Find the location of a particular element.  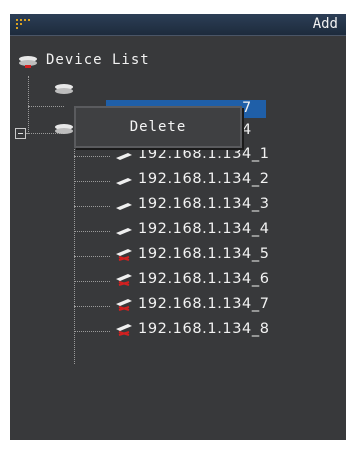

child-device-label: 192.168.1.134_4 is located at coordinates (204, 229).